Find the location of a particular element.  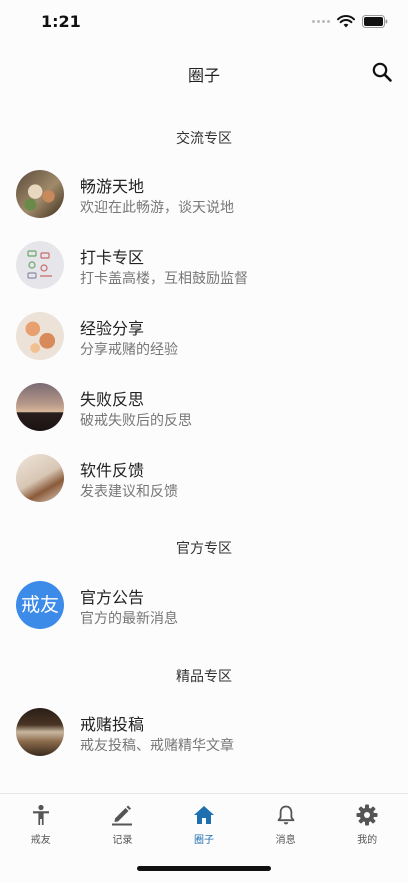

item-title: 戒赌投稿 is located at coordinates (112, 724).